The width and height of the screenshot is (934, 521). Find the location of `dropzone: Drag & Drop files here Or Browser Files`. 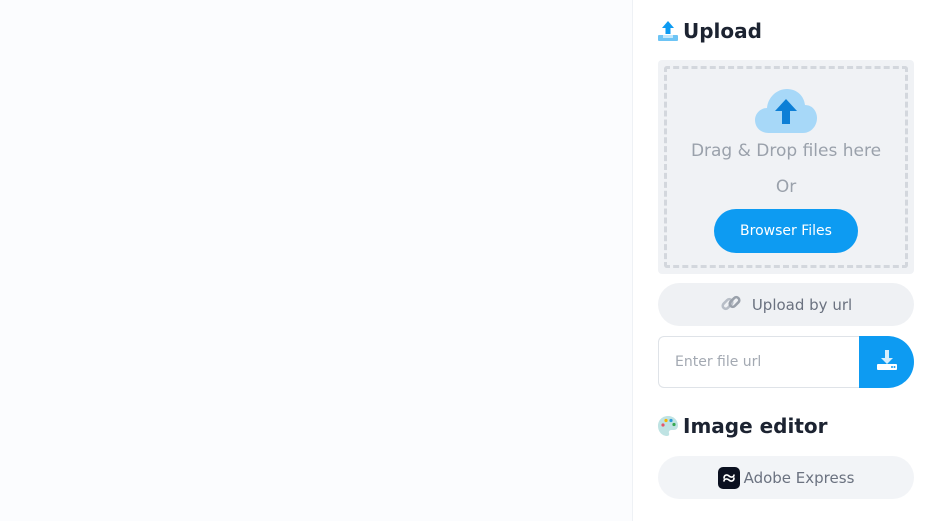

dropzone: Drag & Drop files here Or Browser Files is located at coordinates (786, 167).